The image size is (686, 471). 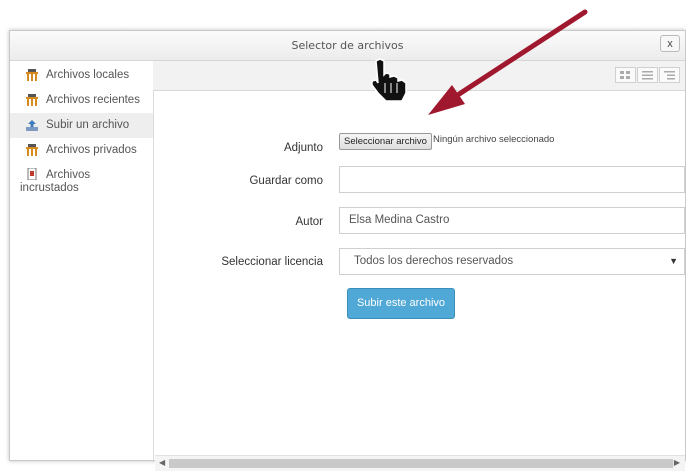 What do you see at coordinates (389, 80) in the screenshot?
I see `hand-pointer-icon` at bounding box center [389, 80].